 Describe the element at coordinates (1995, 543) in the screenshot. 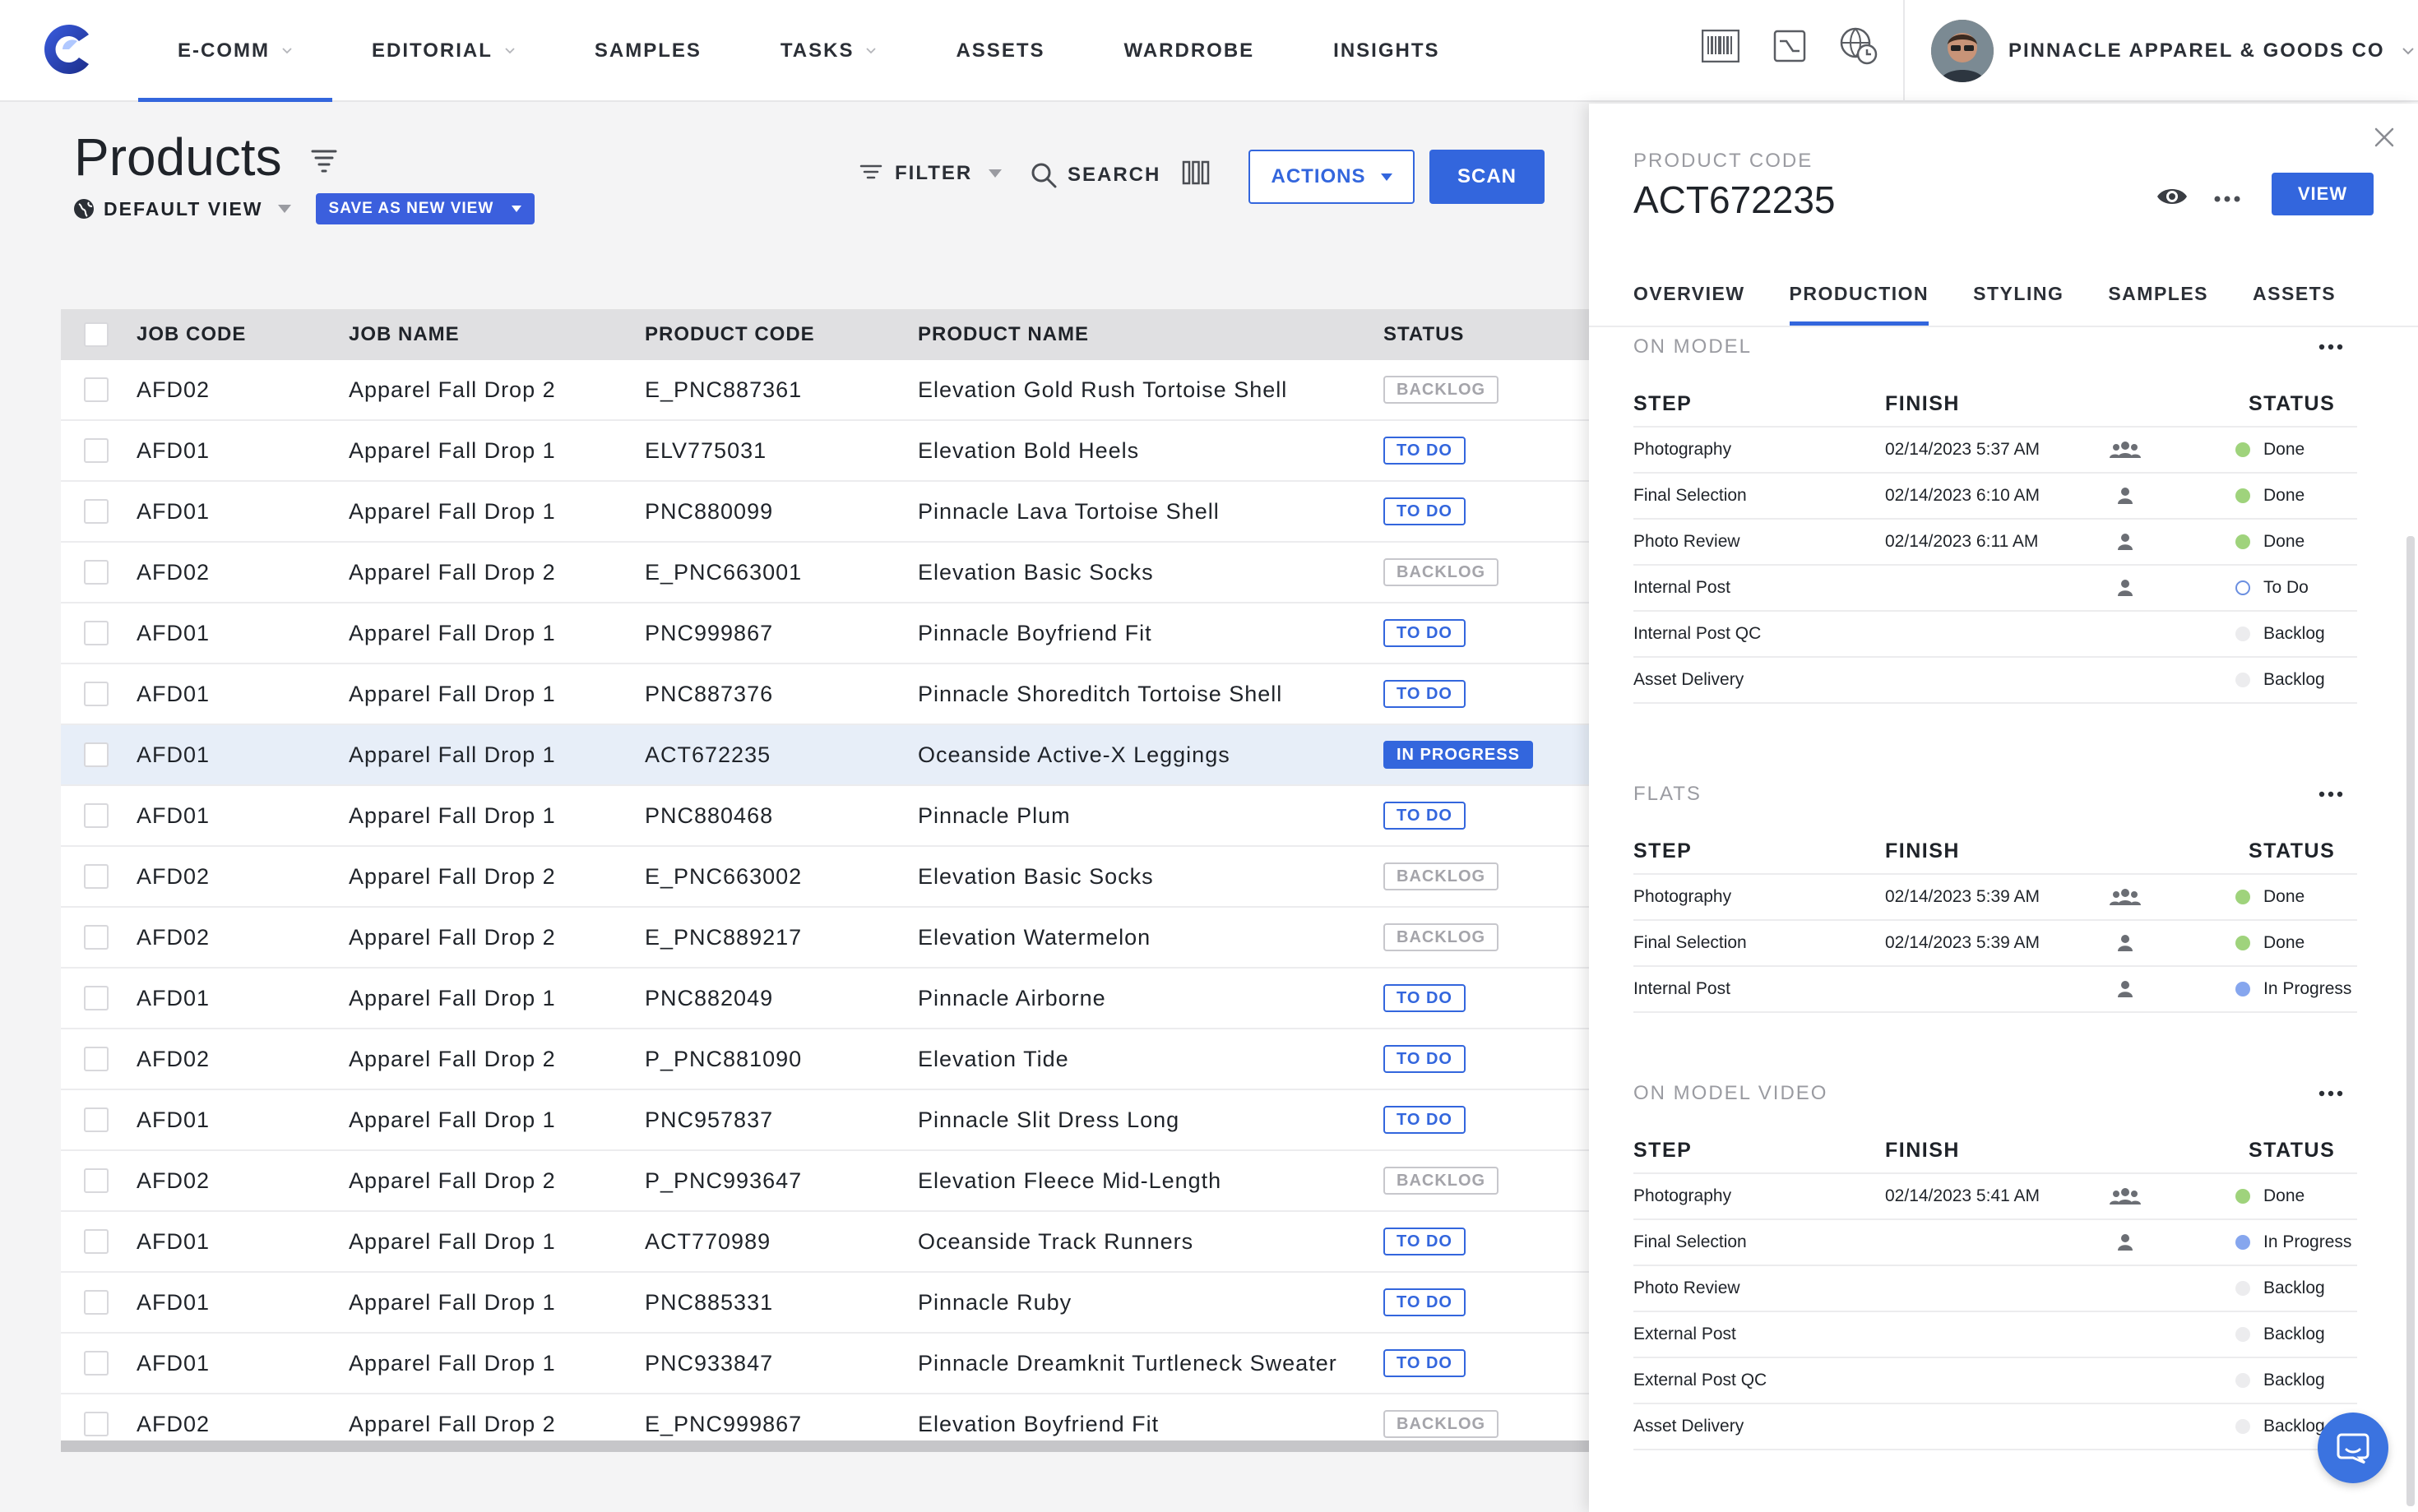

I see `step-row: Photo Review 02/14/2023 6:11 AM Done` at that location.